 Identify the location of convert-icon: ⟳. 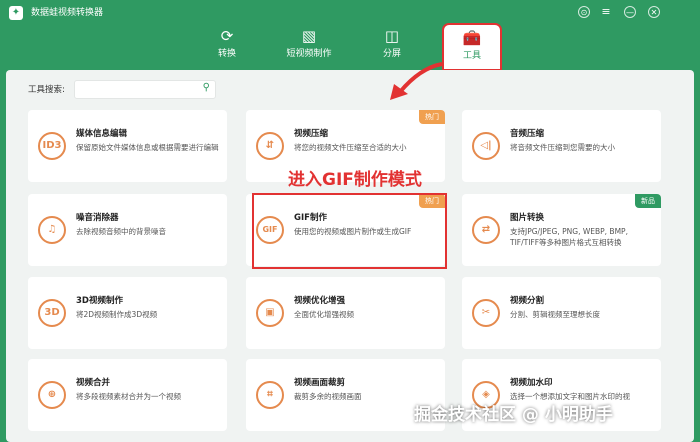
(227, 36).